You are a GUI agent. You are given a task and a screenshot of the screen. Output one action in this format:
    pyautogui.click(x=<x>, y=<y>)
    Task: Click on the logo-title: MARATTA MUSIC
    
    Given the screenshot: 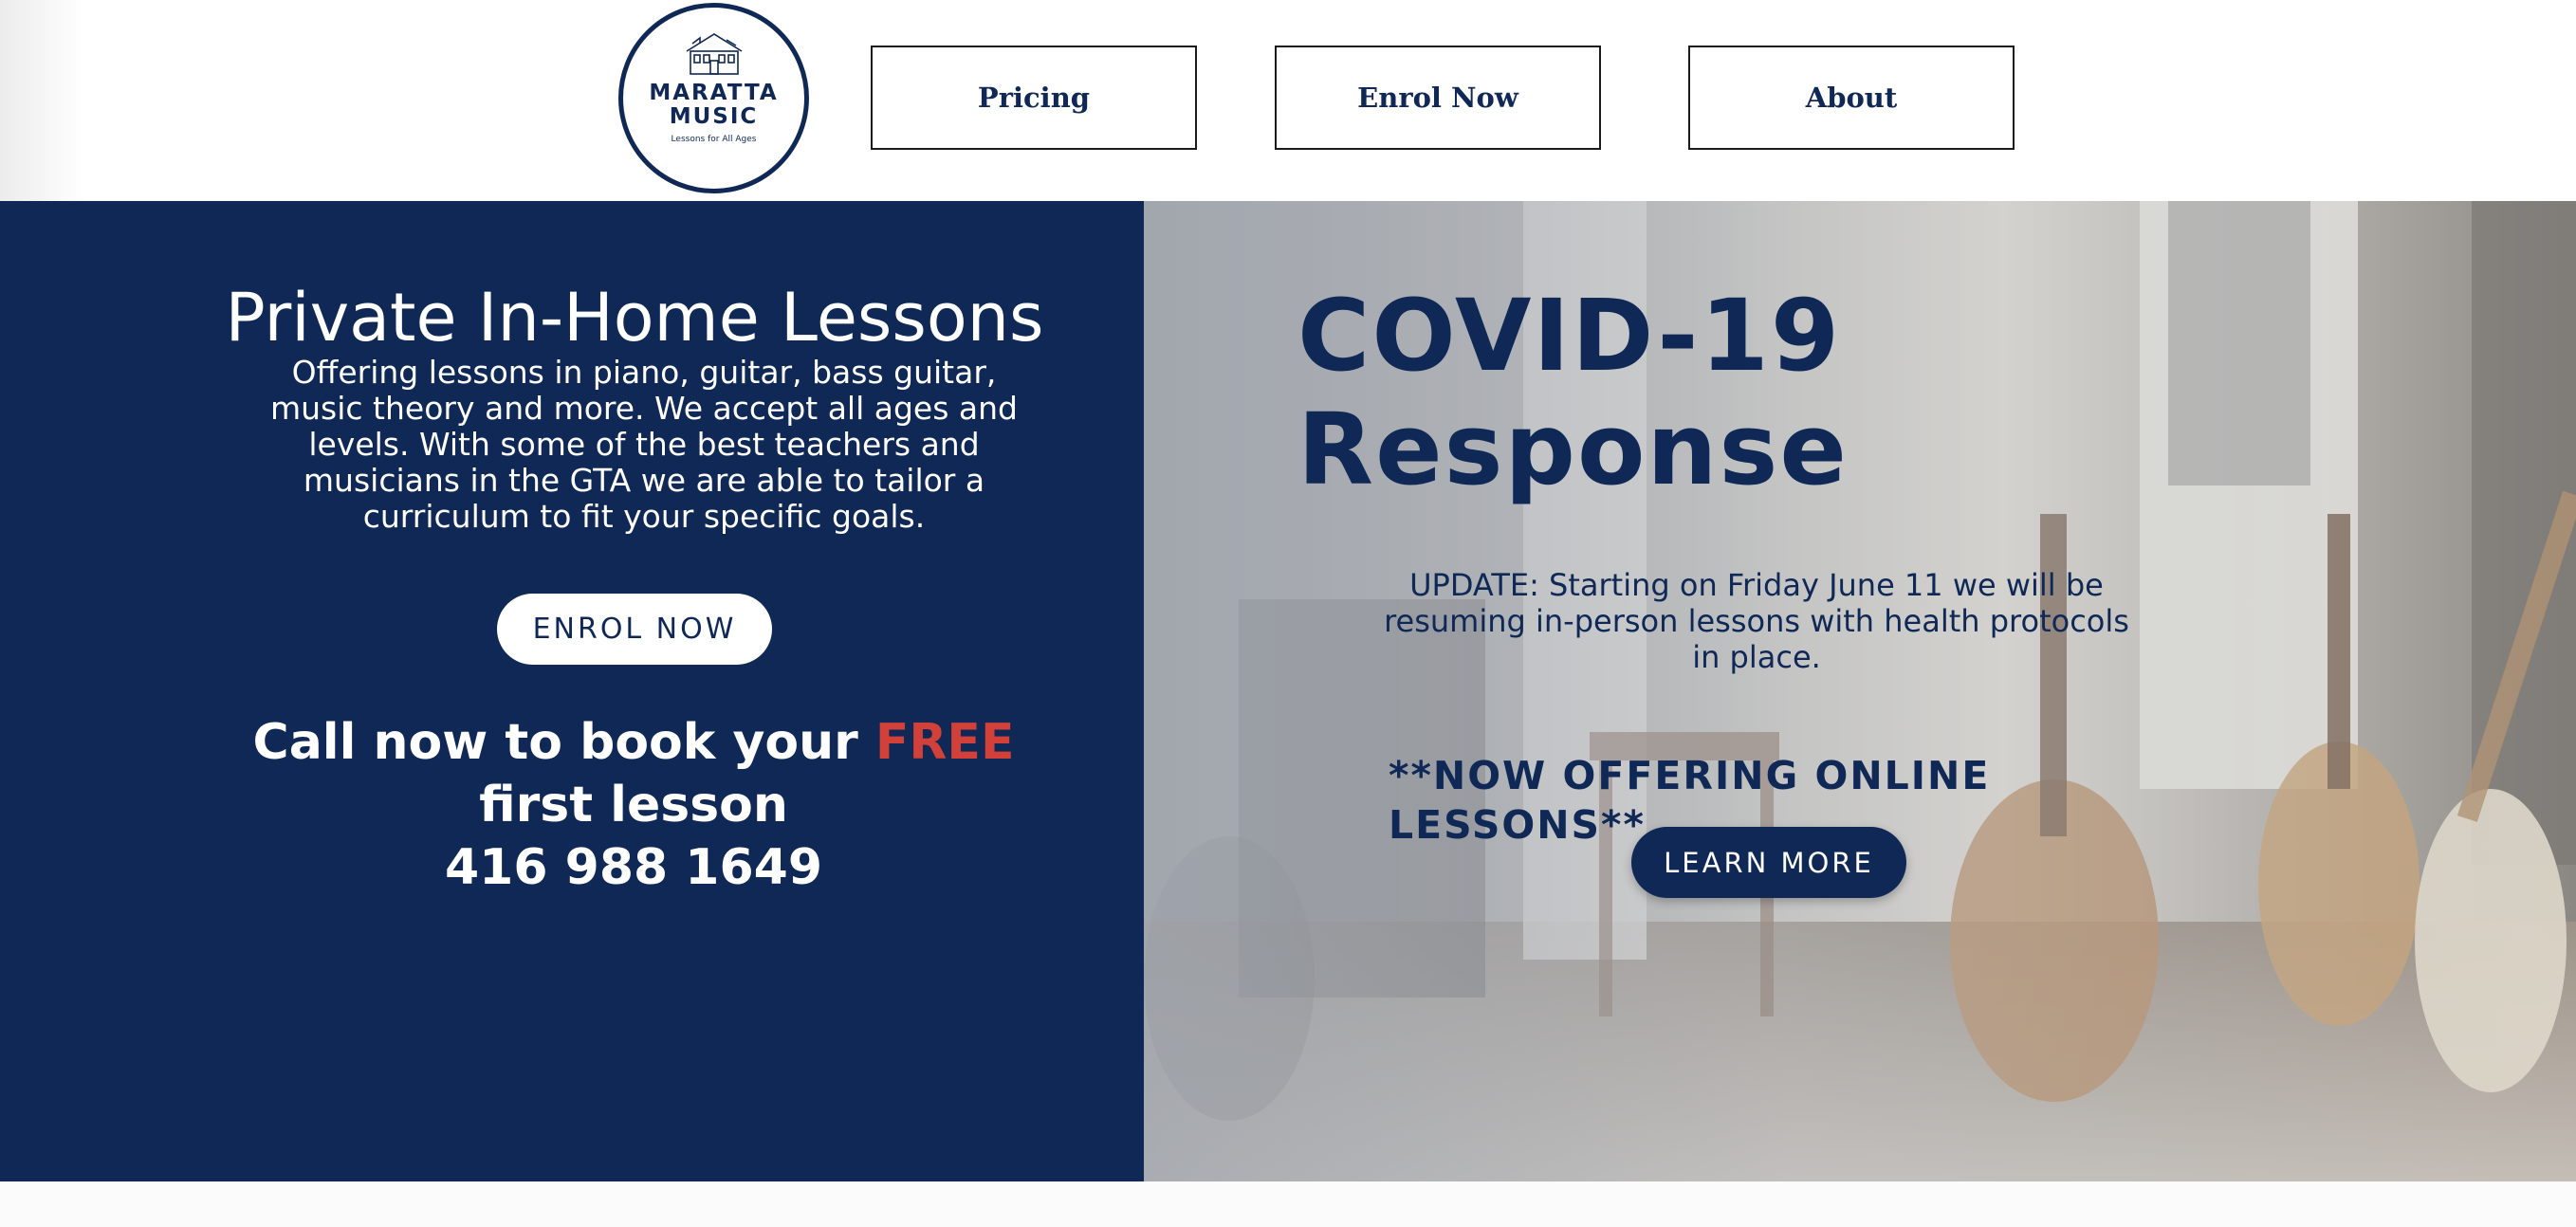 What is the action you would take?
    pyautogui.click(x=714, y=105)
    